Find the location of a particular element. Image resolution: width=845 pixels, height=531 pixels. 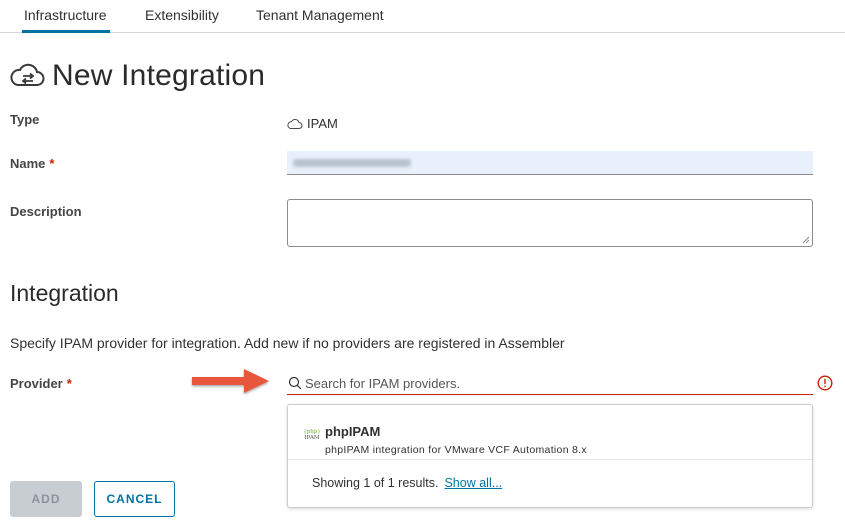

description-textarea is located at coordinates (550, 223).